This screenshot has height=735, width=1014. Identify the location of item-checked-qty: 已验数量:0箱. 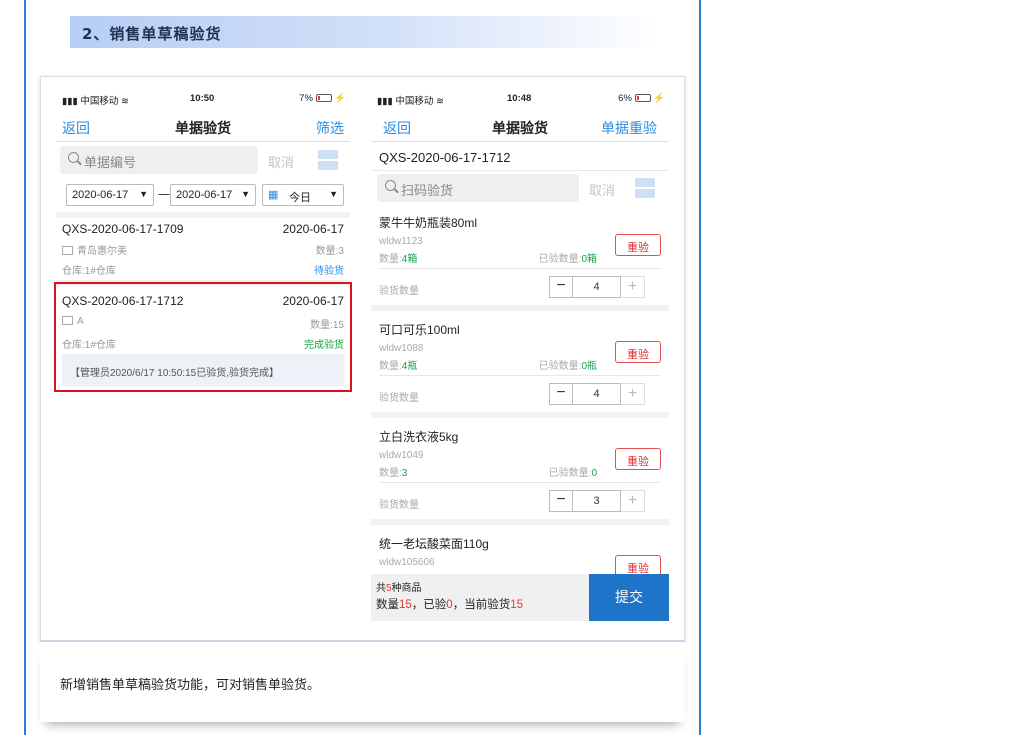
(567, 259).